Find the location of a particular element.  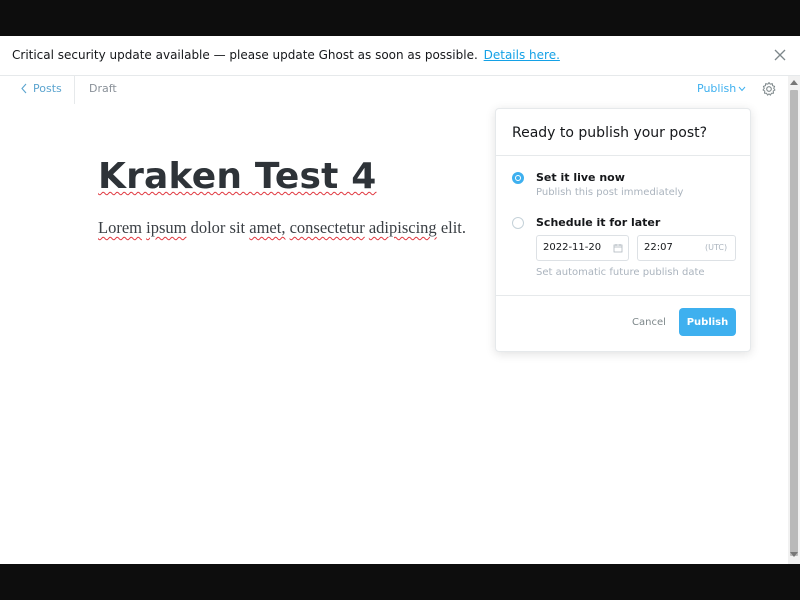

back-to-posts-link: Posts is located at coordinates (41, 88).